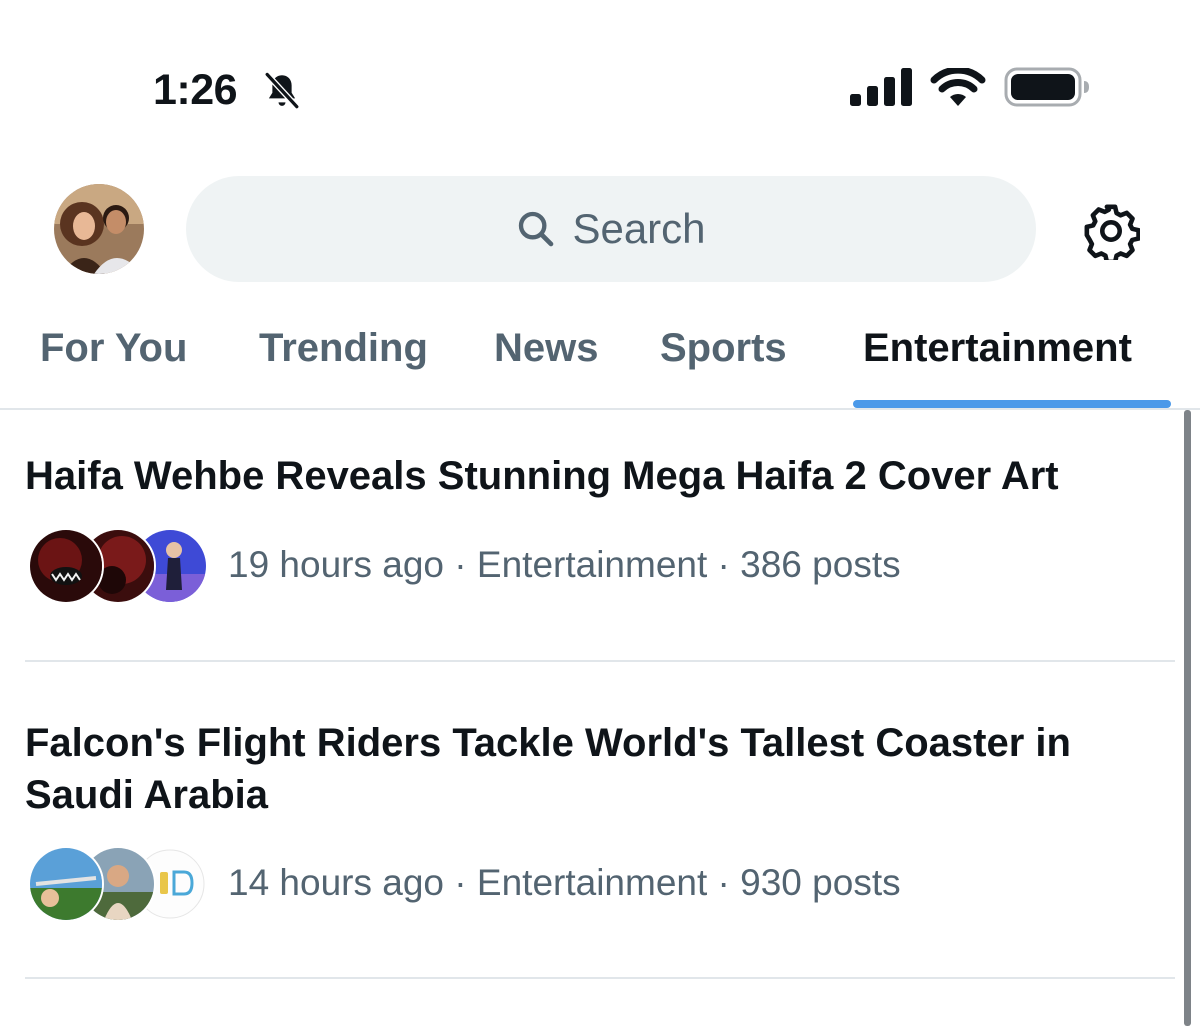 The image size is (1200, 1026). What do you see at coordinates (1111, 231) in the screenshot?
I see `gear-icon` at bounding box center [1111, 231].